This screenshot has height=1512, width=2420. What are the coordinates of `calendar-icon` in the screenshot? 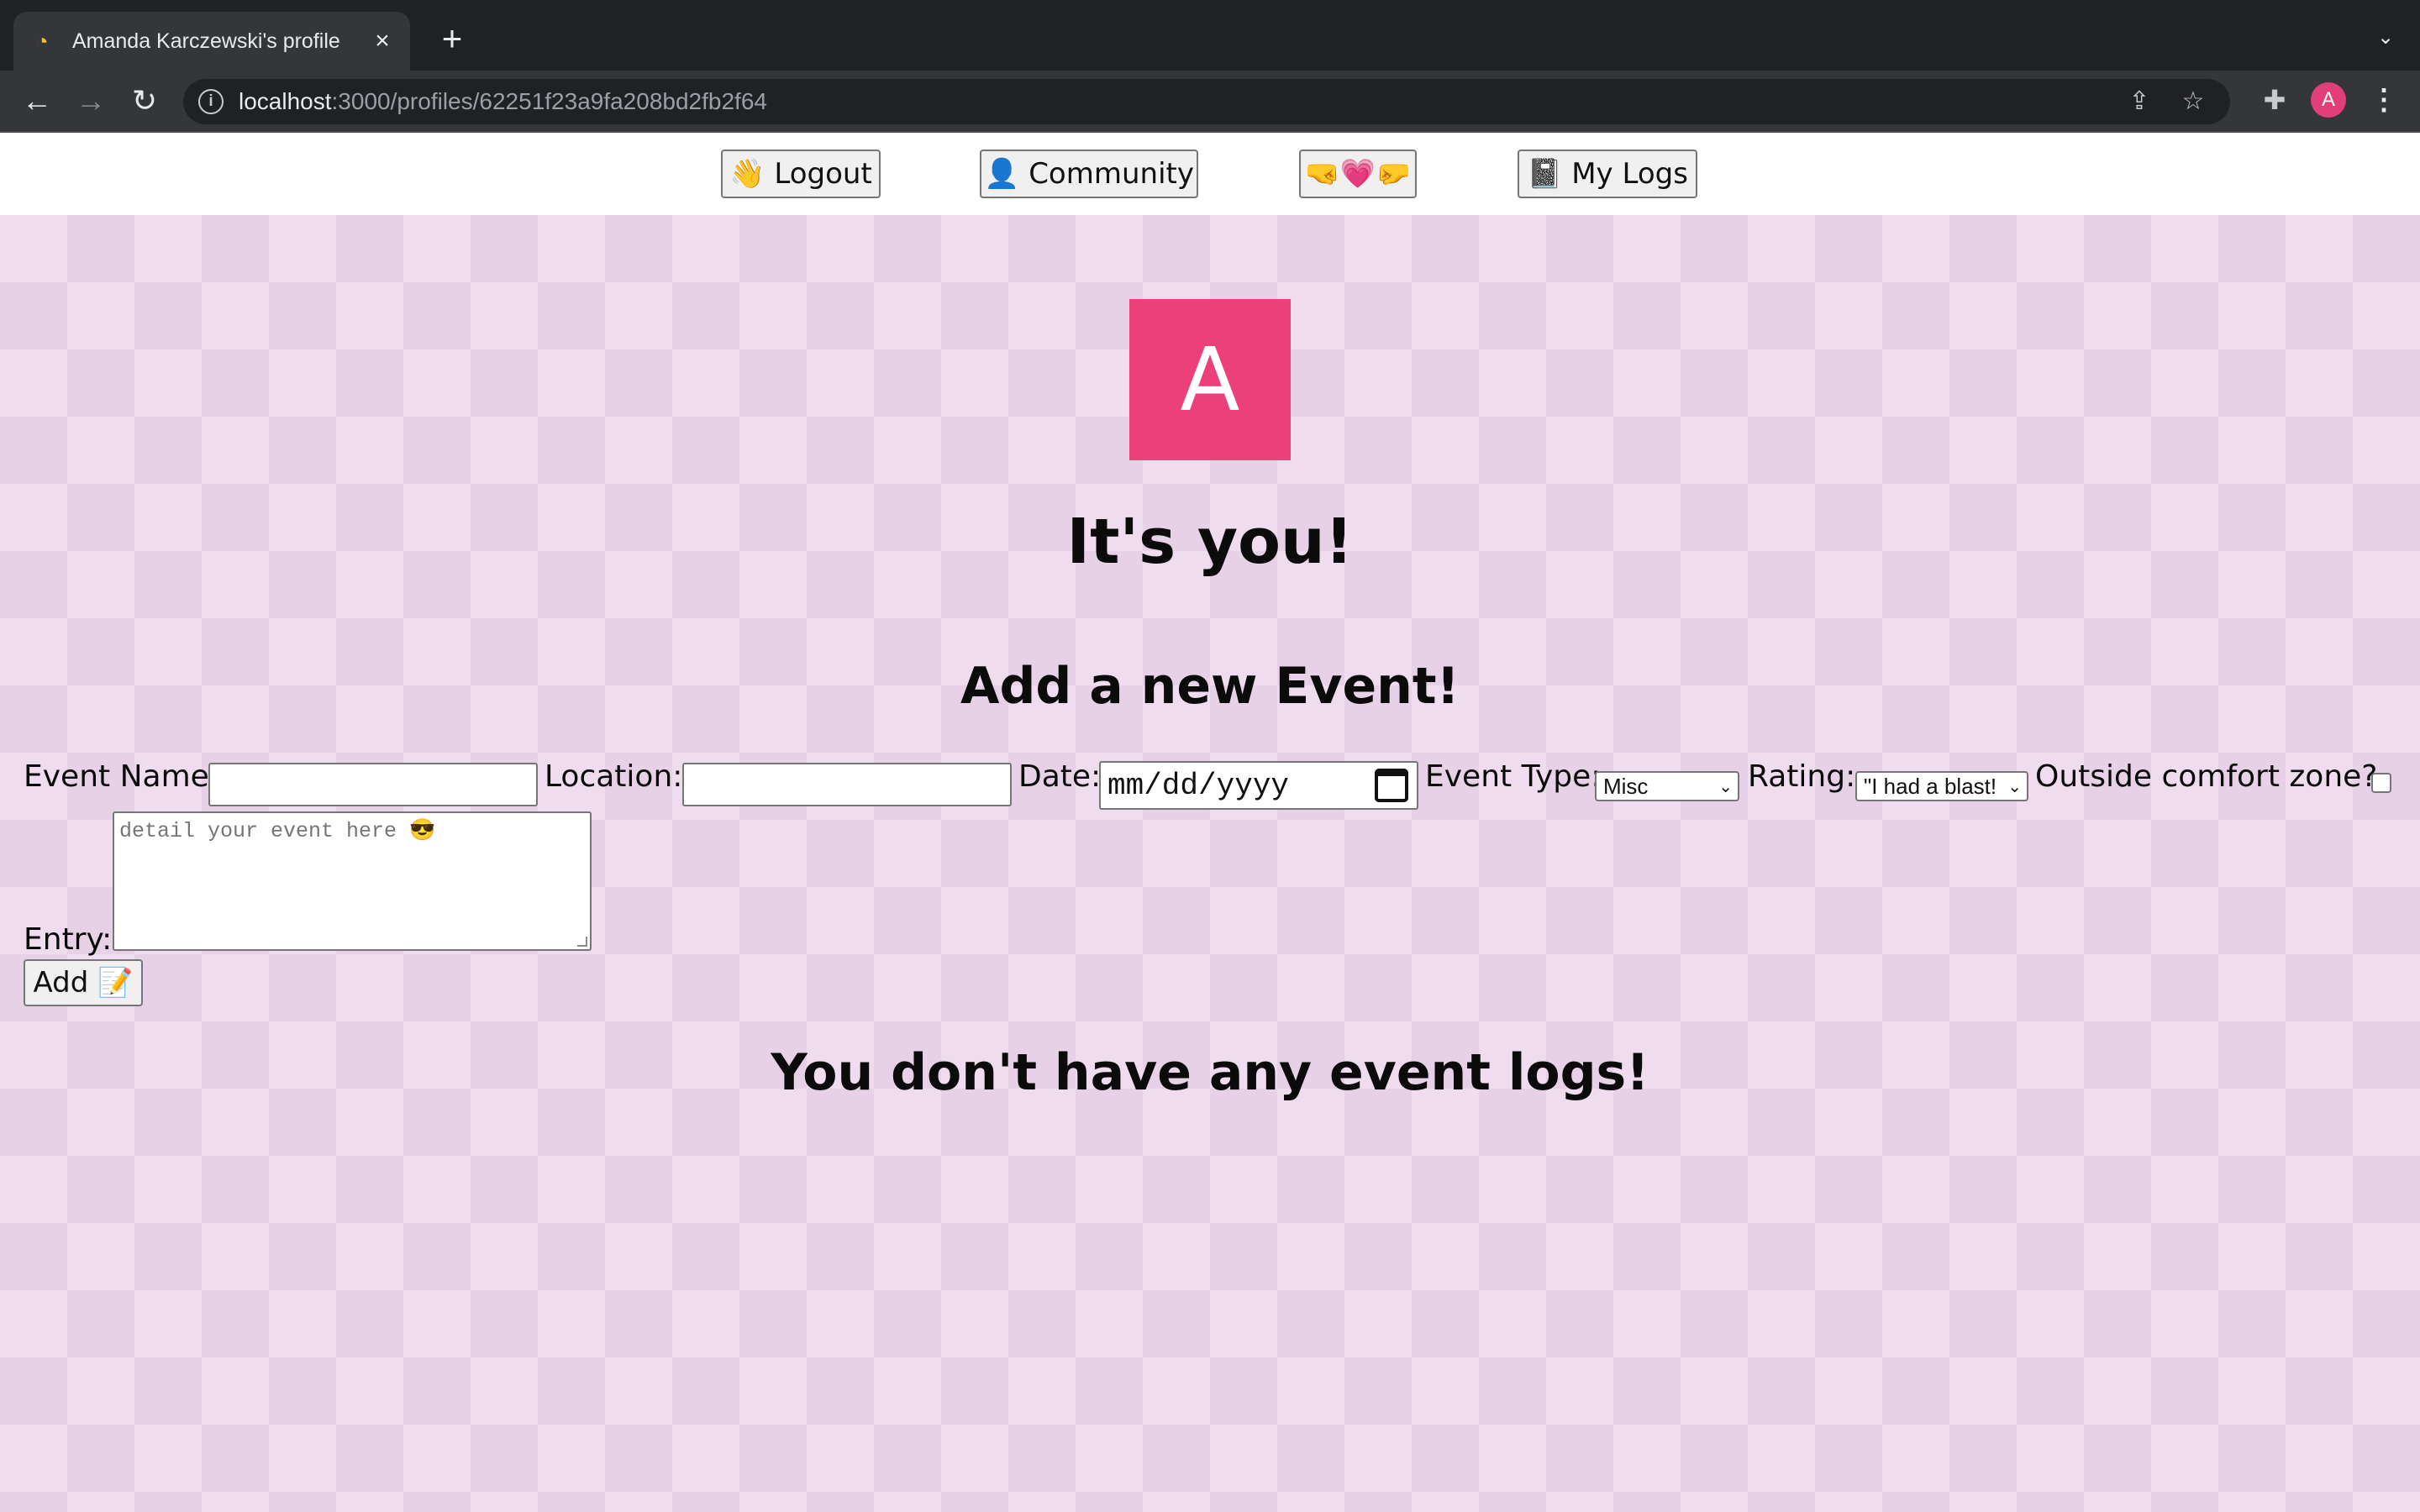 It's located at (1391, 785).